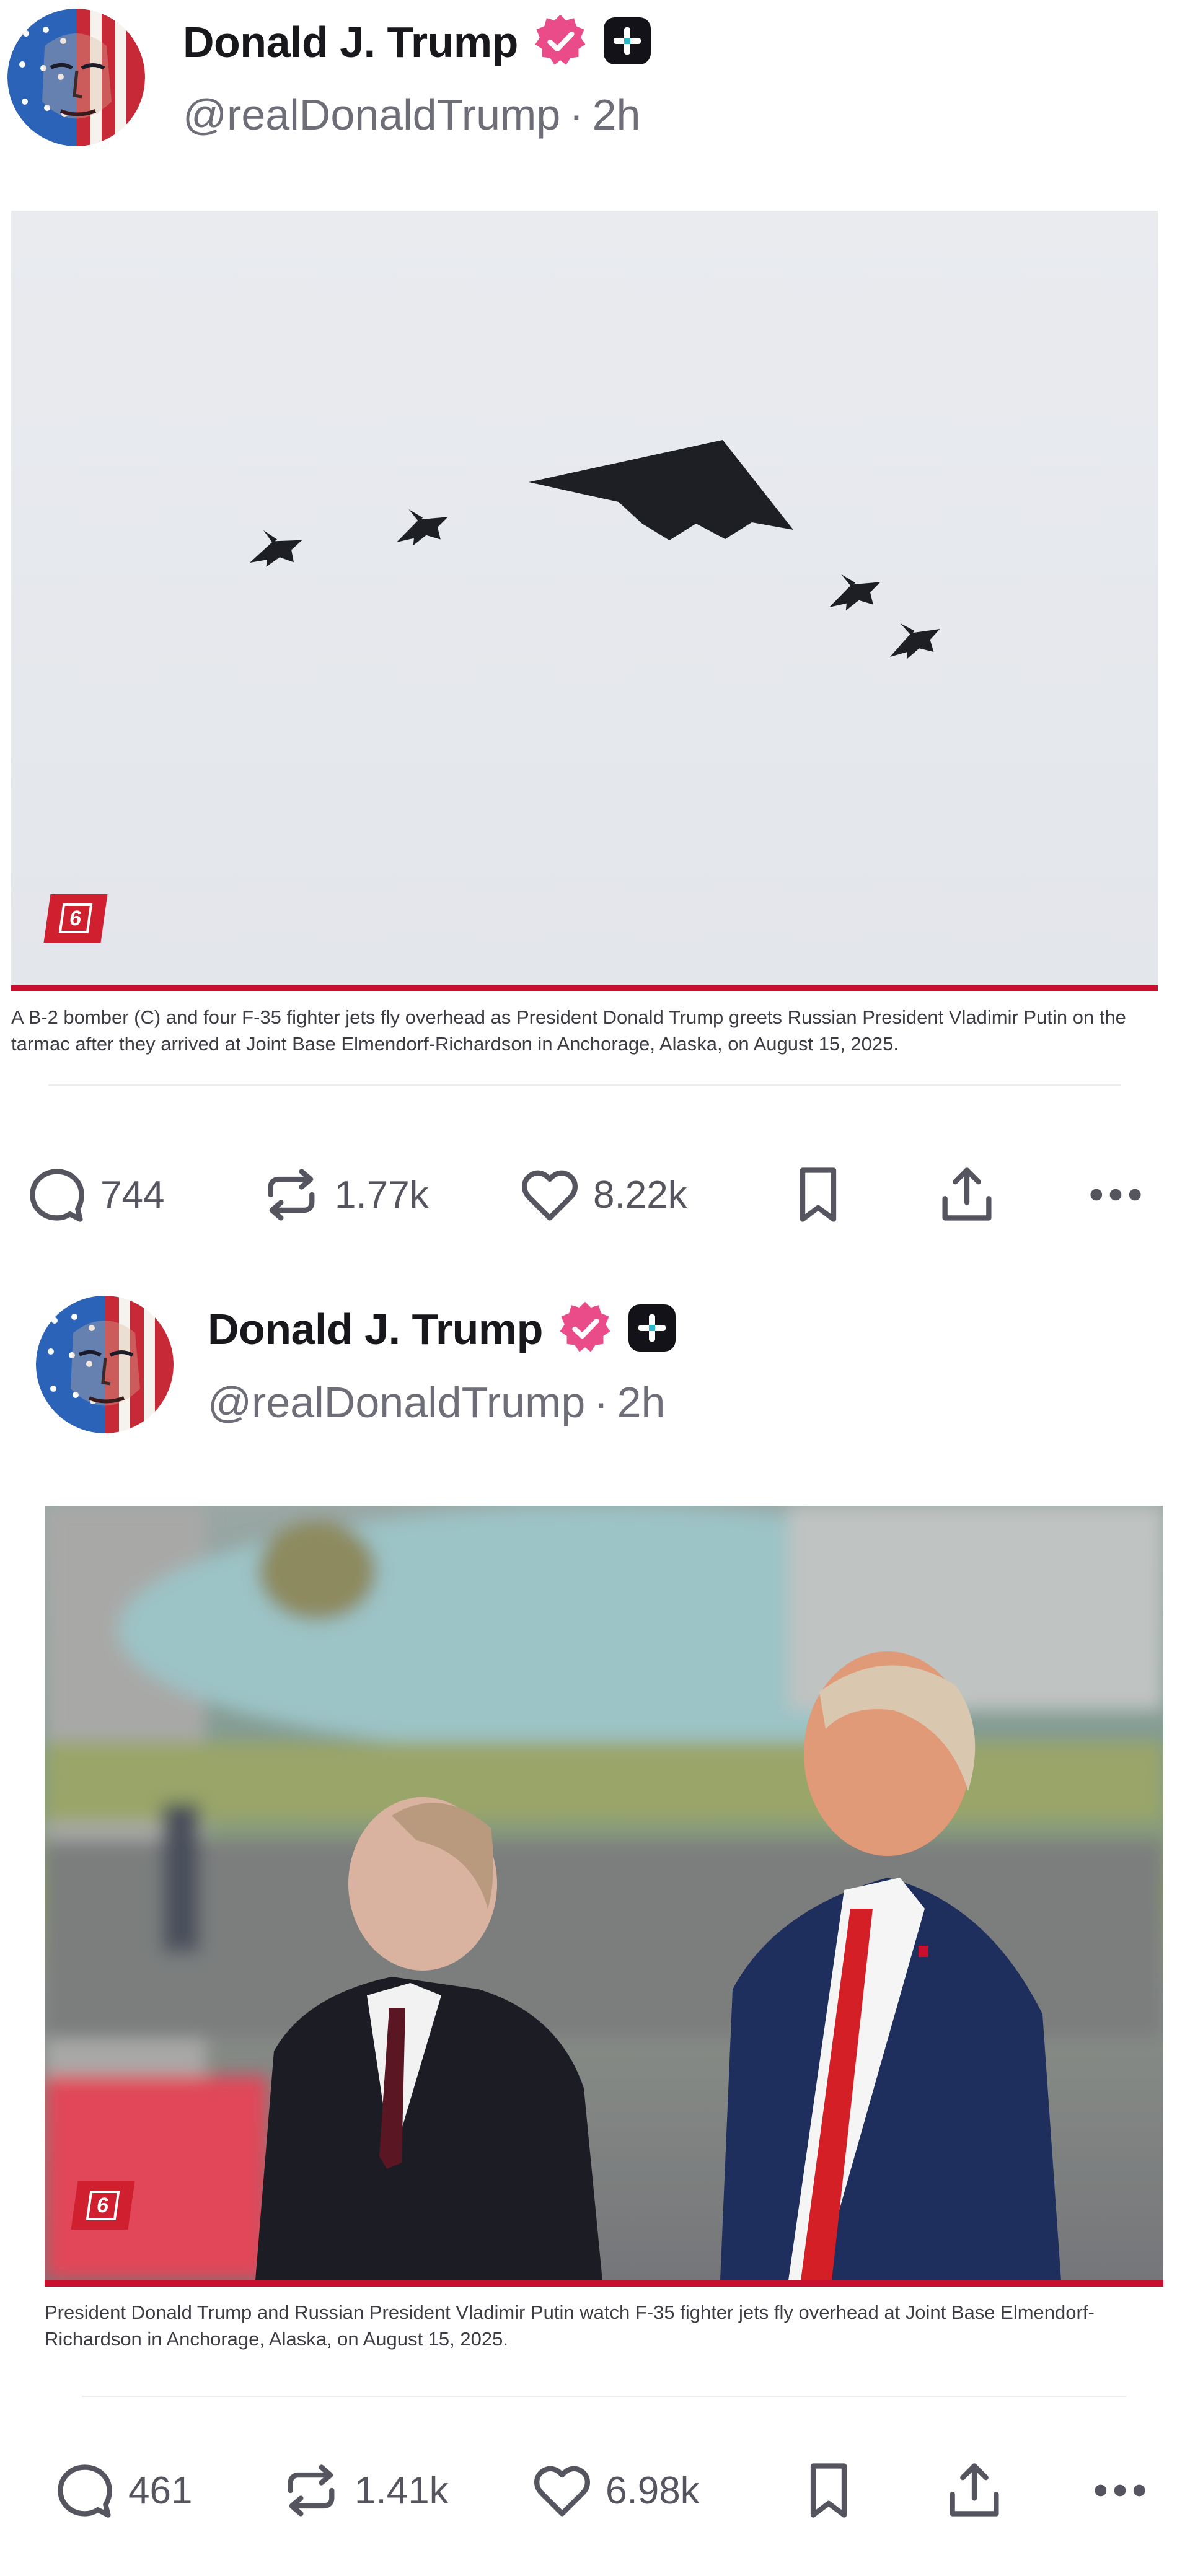 The width and height of the screenshot is (1190, 2576). What do you see at coordinates (382, 1194) in the screenshot?
I see `repost-count: 1.77k` at bounding box center [382, 1194].